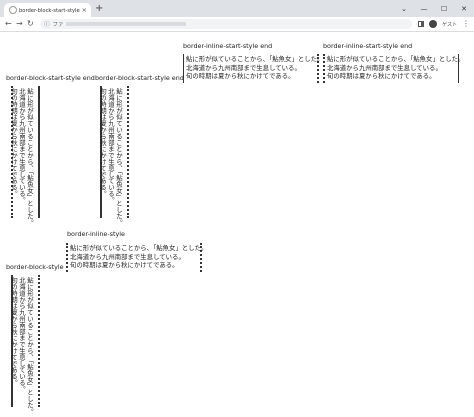  Describe the element at coordinates (8, 24) in the screenshot. I see `back-button: ←` at that location.